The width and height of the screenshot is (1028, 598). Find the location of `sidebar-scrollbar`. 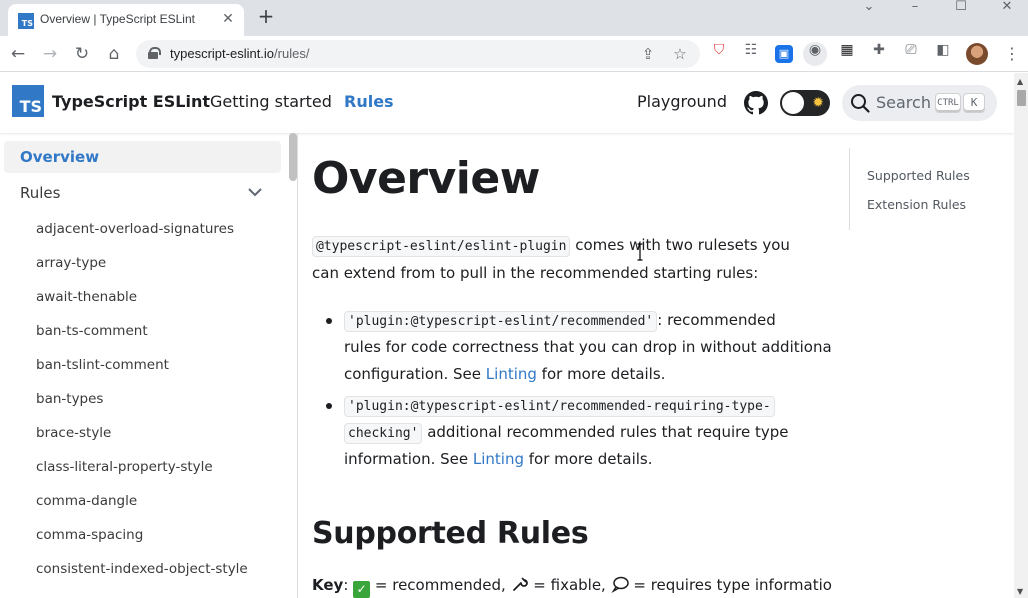

sidebar-scrollbar is located at coordinates (293, 365).